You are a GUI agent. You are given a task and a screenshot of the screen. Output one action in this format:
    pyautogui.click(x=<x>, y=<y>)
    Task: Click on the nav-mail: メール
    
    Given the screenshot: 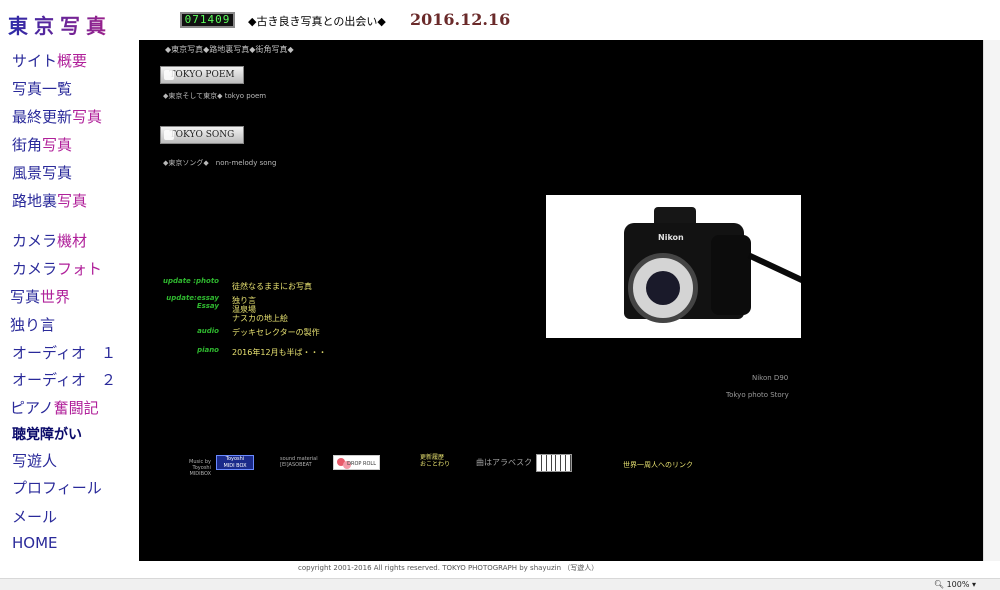 What is the action you would take?
    pyautogui.click(x=34, y=516)
    